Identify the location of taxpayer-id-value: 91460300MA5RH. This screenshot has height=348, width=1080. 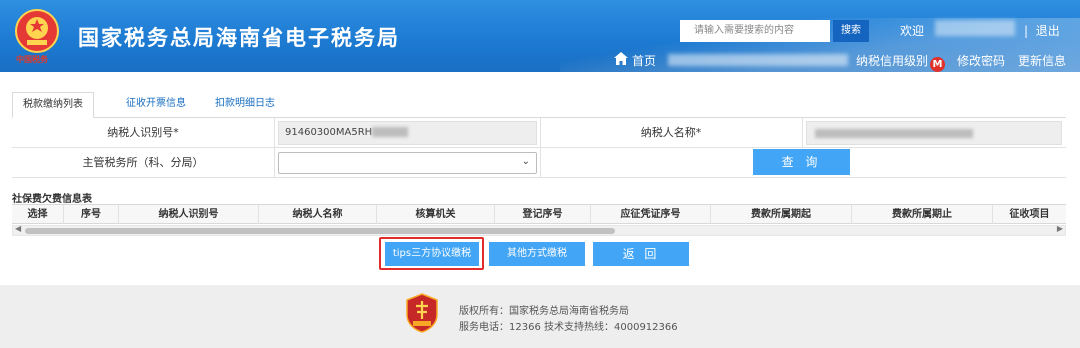
(329, 132).